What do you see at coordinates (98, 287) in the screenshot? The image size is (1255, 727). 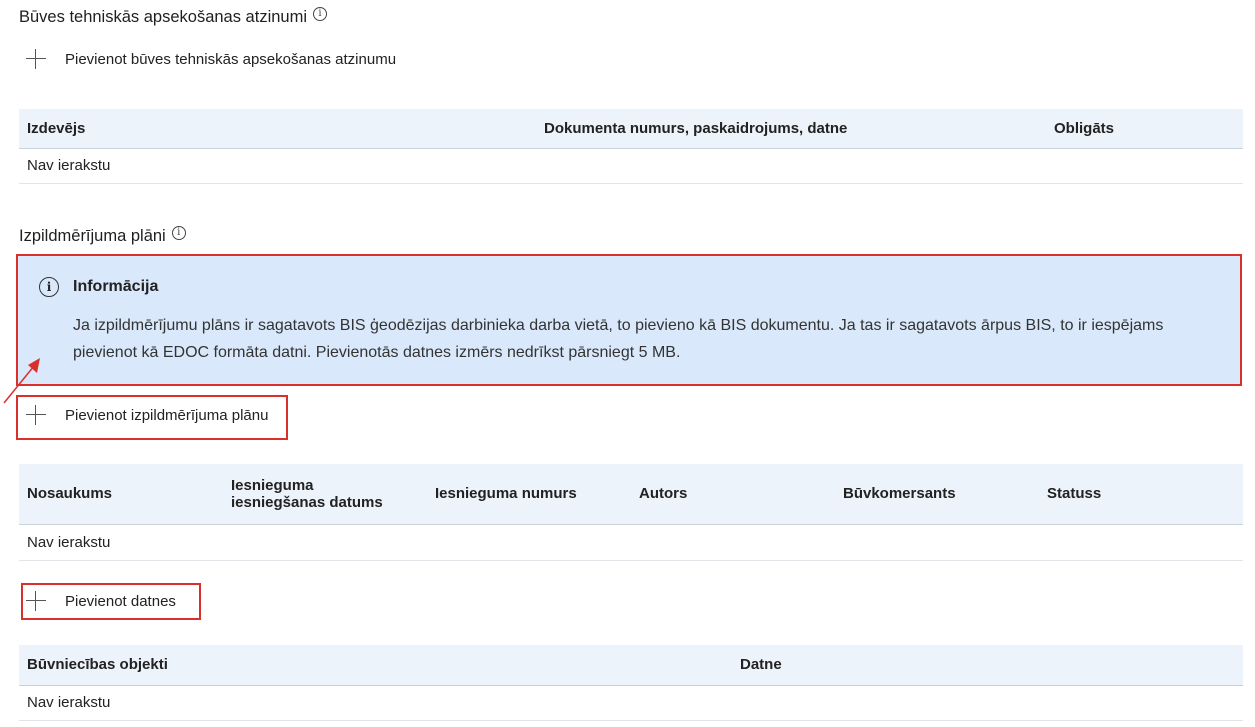 I see `info-panel-header: i Informācija` at bounding box center [98, 287].